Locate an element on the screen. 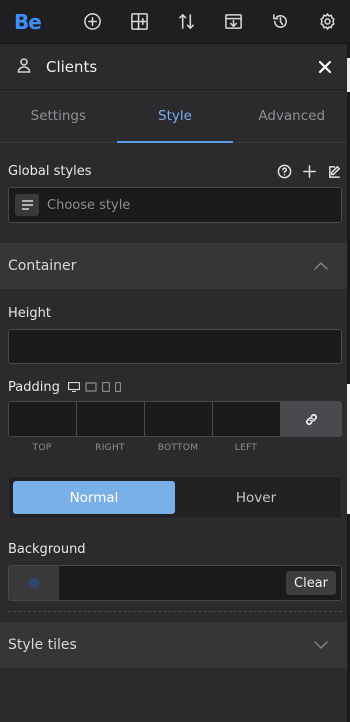 This screenshot has height=722, width=350. divider is located at coordinates (175, 611).